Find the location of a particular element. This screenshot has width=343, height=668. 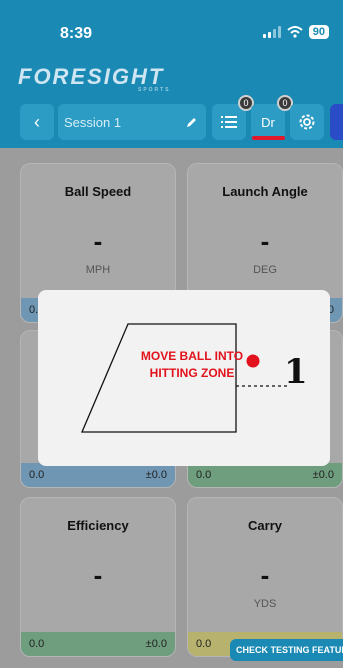

club-active-indicator is located at coordinates (268, 138).